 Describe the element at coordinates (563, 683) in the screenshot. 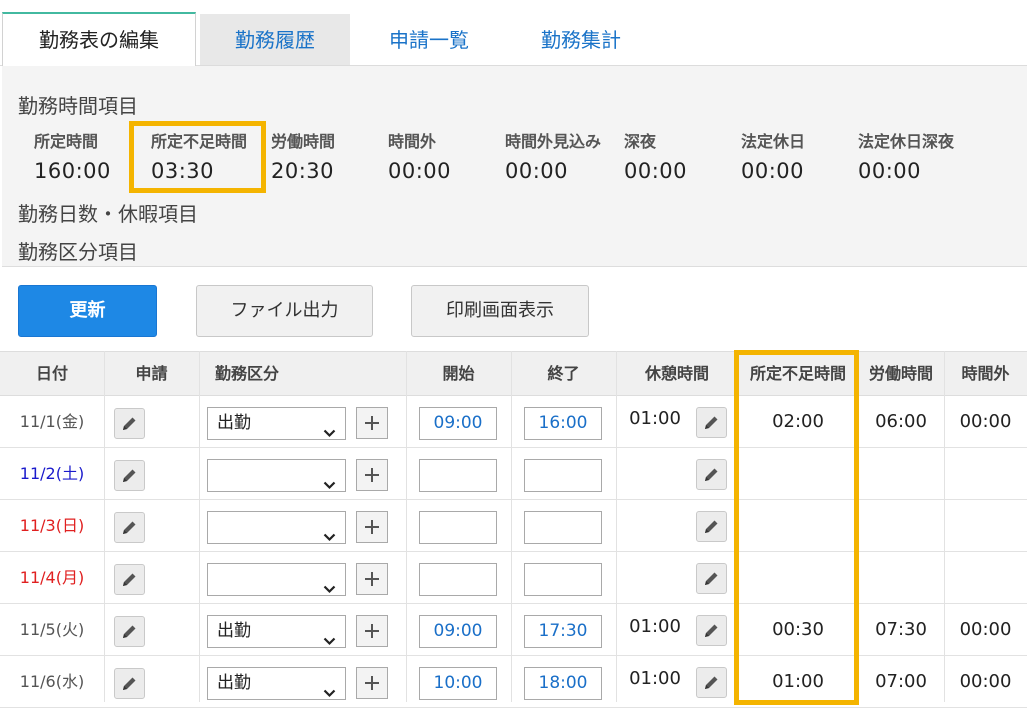

I see `end-time-input: 18:00` at that location.